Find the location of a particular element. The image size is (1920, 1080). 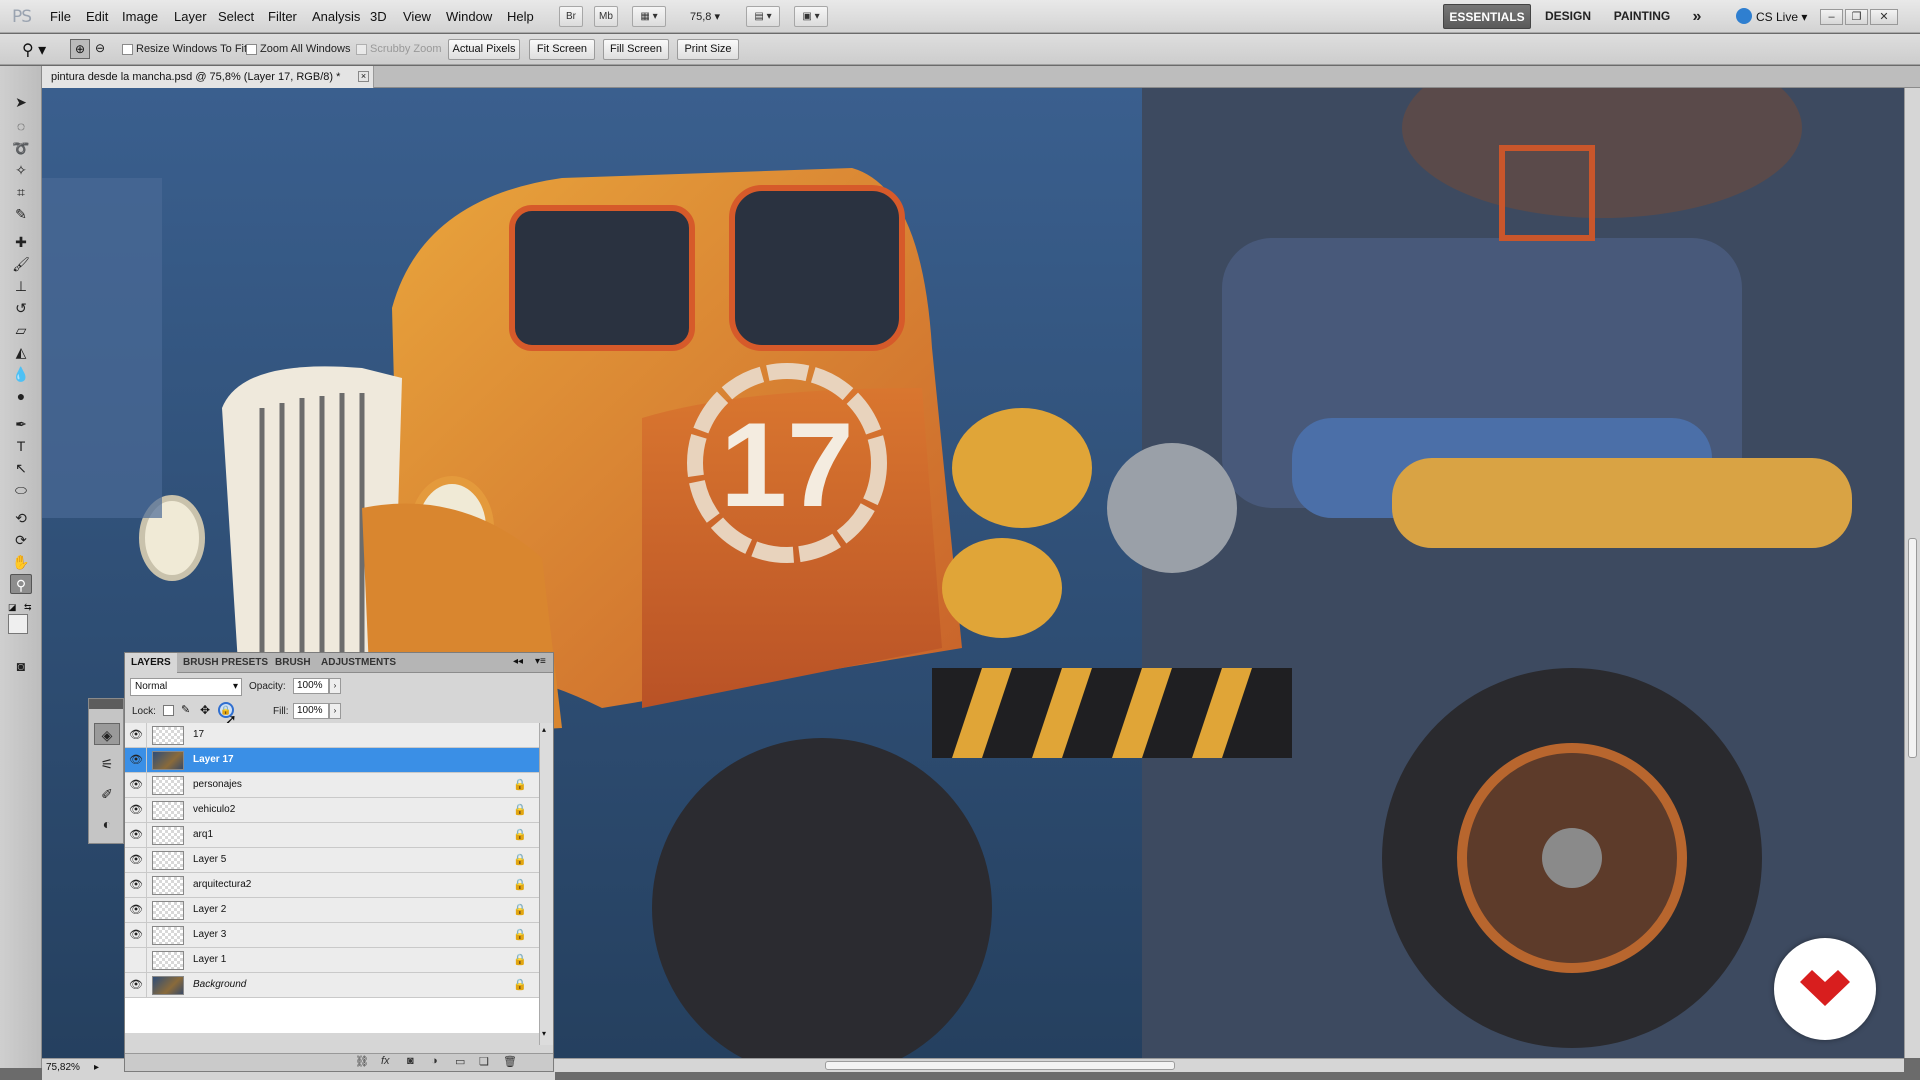

quick-mask-icon: ◙ is located at coordinates (21, 666).